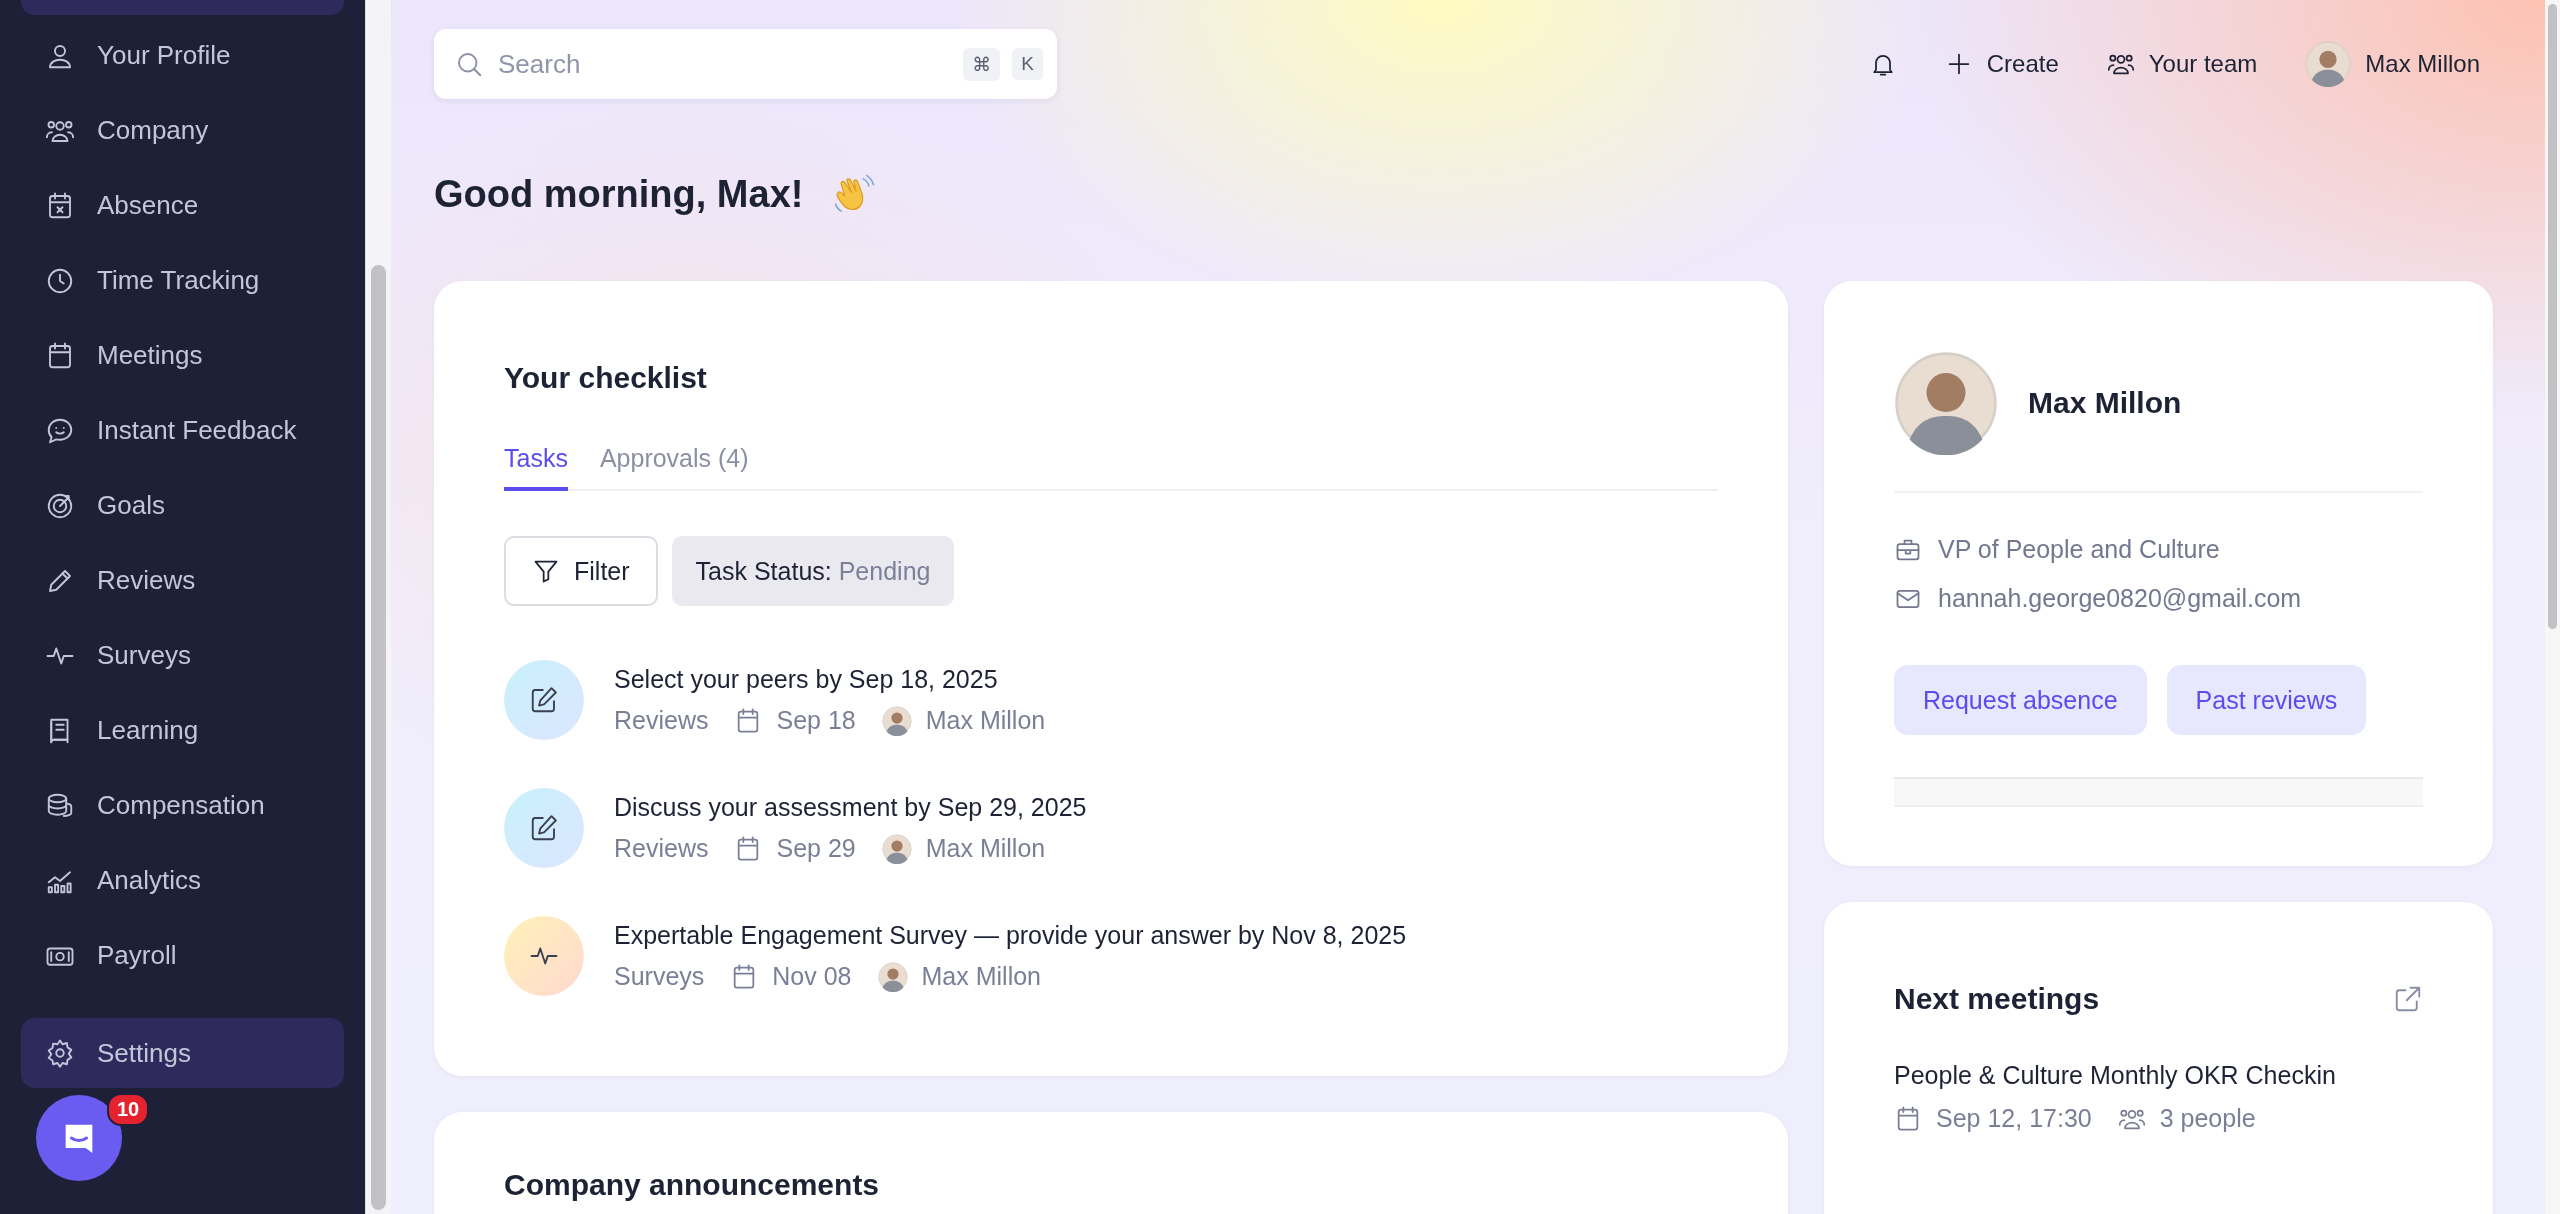 This screenshot has width=2560, height=1214. Describe the element at coordinates (1027, 64) in the screenshot. I see `shortcut-key: K` at that location.